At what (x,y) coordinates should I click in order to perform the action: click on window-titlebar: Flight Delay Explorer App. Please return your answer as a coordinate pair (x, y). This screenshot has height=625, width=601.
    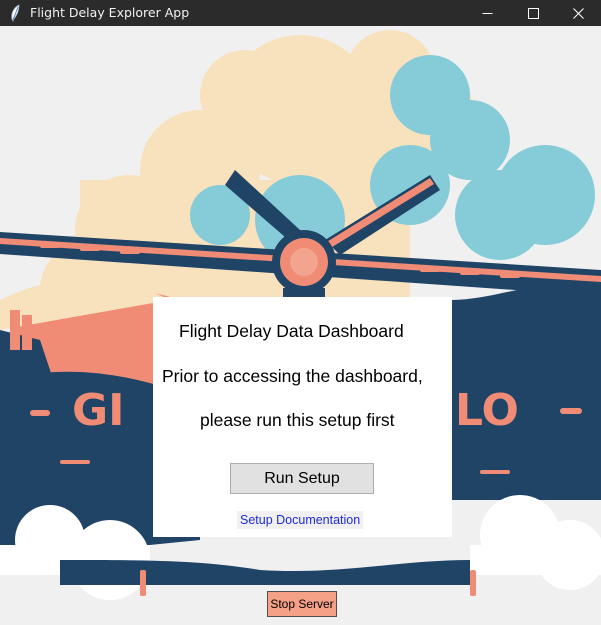
    Looking at the image, I should click on (300, 13).